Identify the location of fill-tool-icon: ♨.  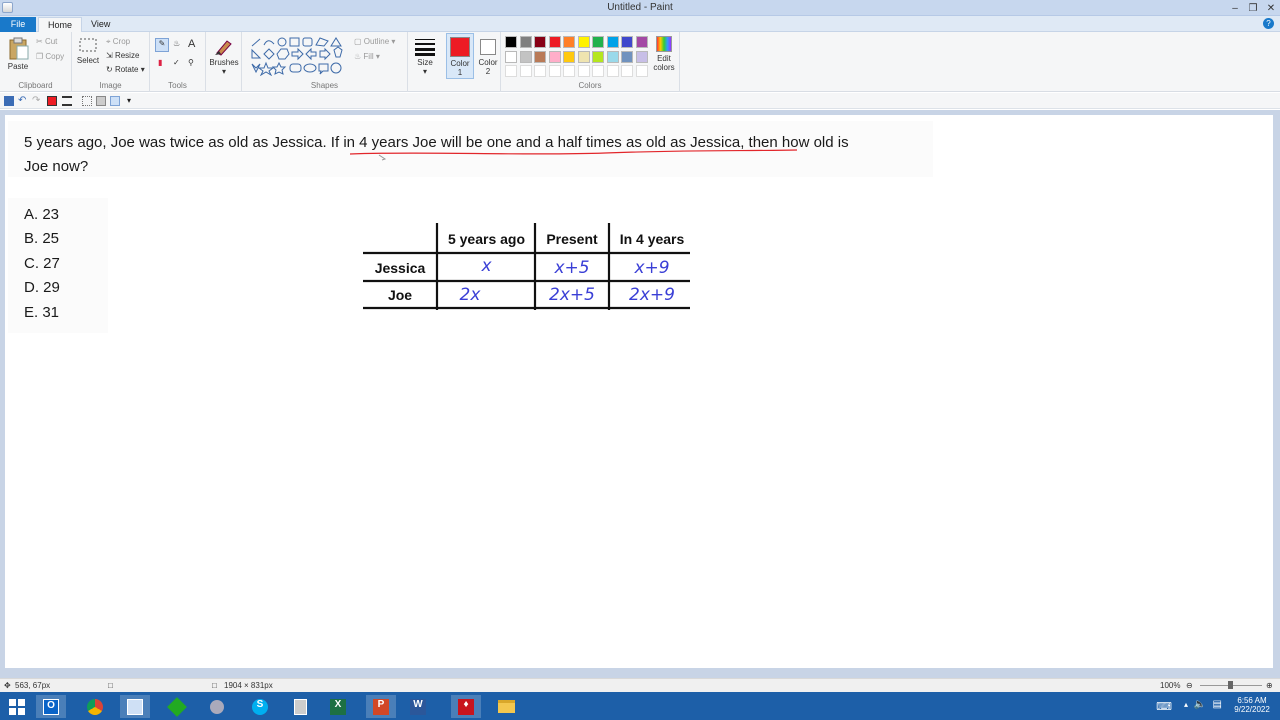
(176, 43).